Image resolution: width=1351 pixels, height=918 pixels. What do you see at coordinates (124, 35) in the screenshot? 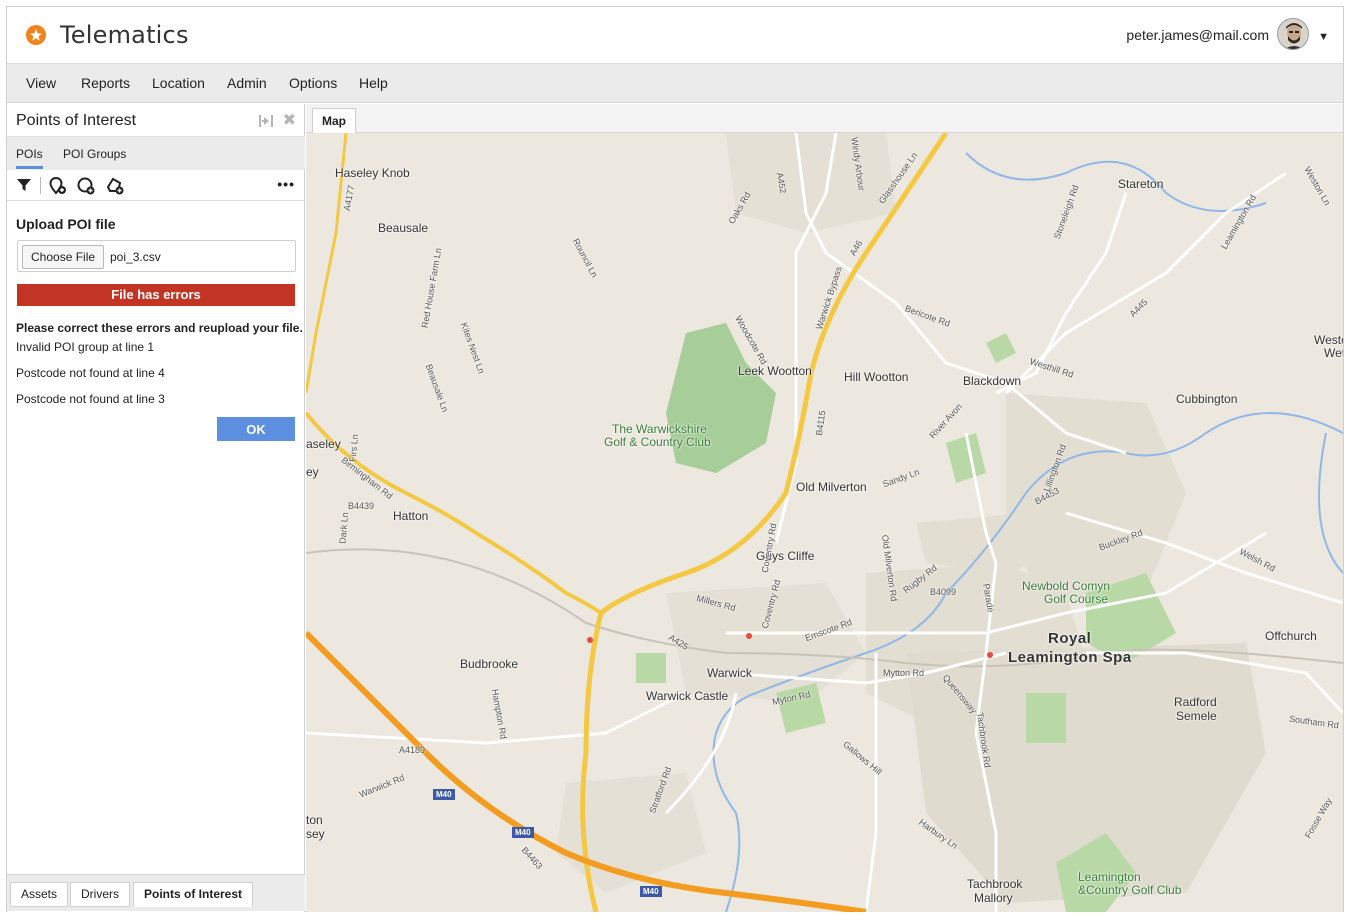
I see `app-title: Telematics` at bounding box center [124, 35].